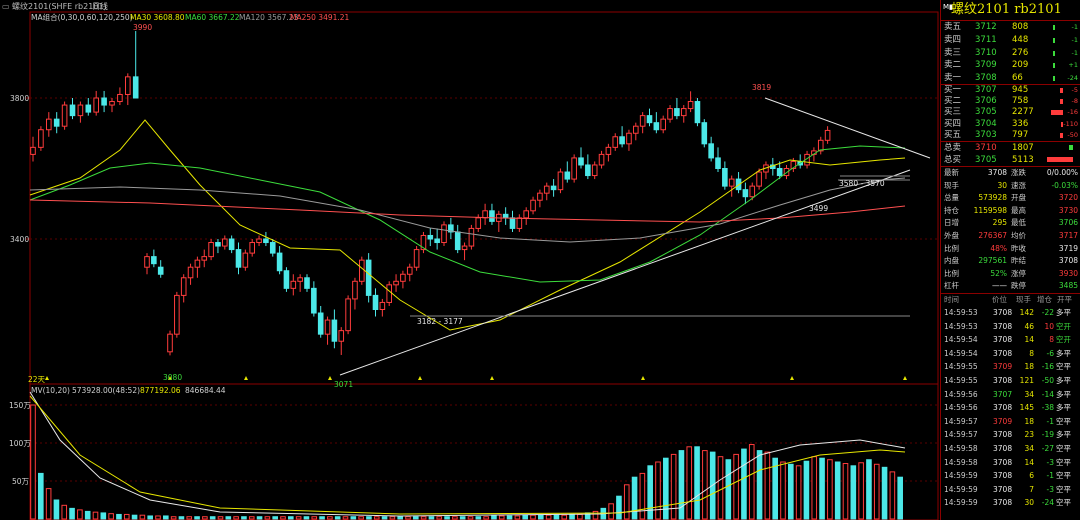 This screenshot has height=520, width=1080. I want to click on stat-row: 杠杆 —— 跌停 3485, so click(1010, 286).